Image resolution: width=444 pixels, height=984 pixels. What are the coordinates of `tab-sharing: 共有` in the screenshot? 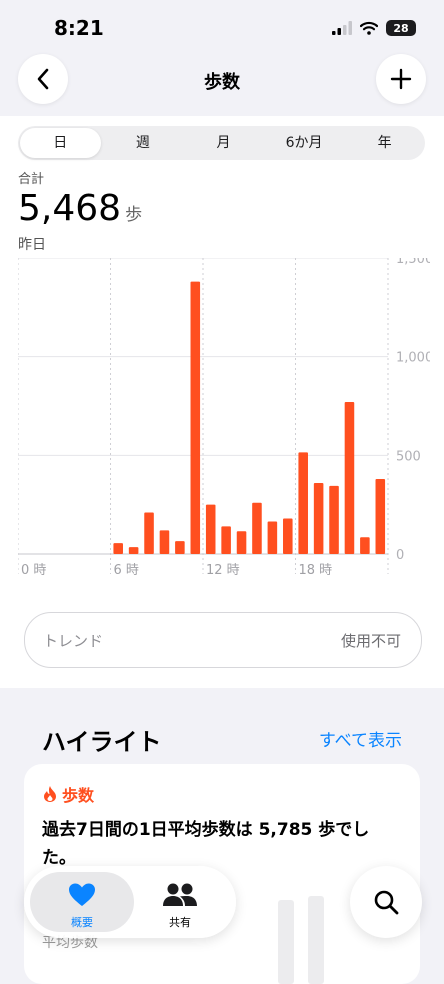 It's located at (180, 902).